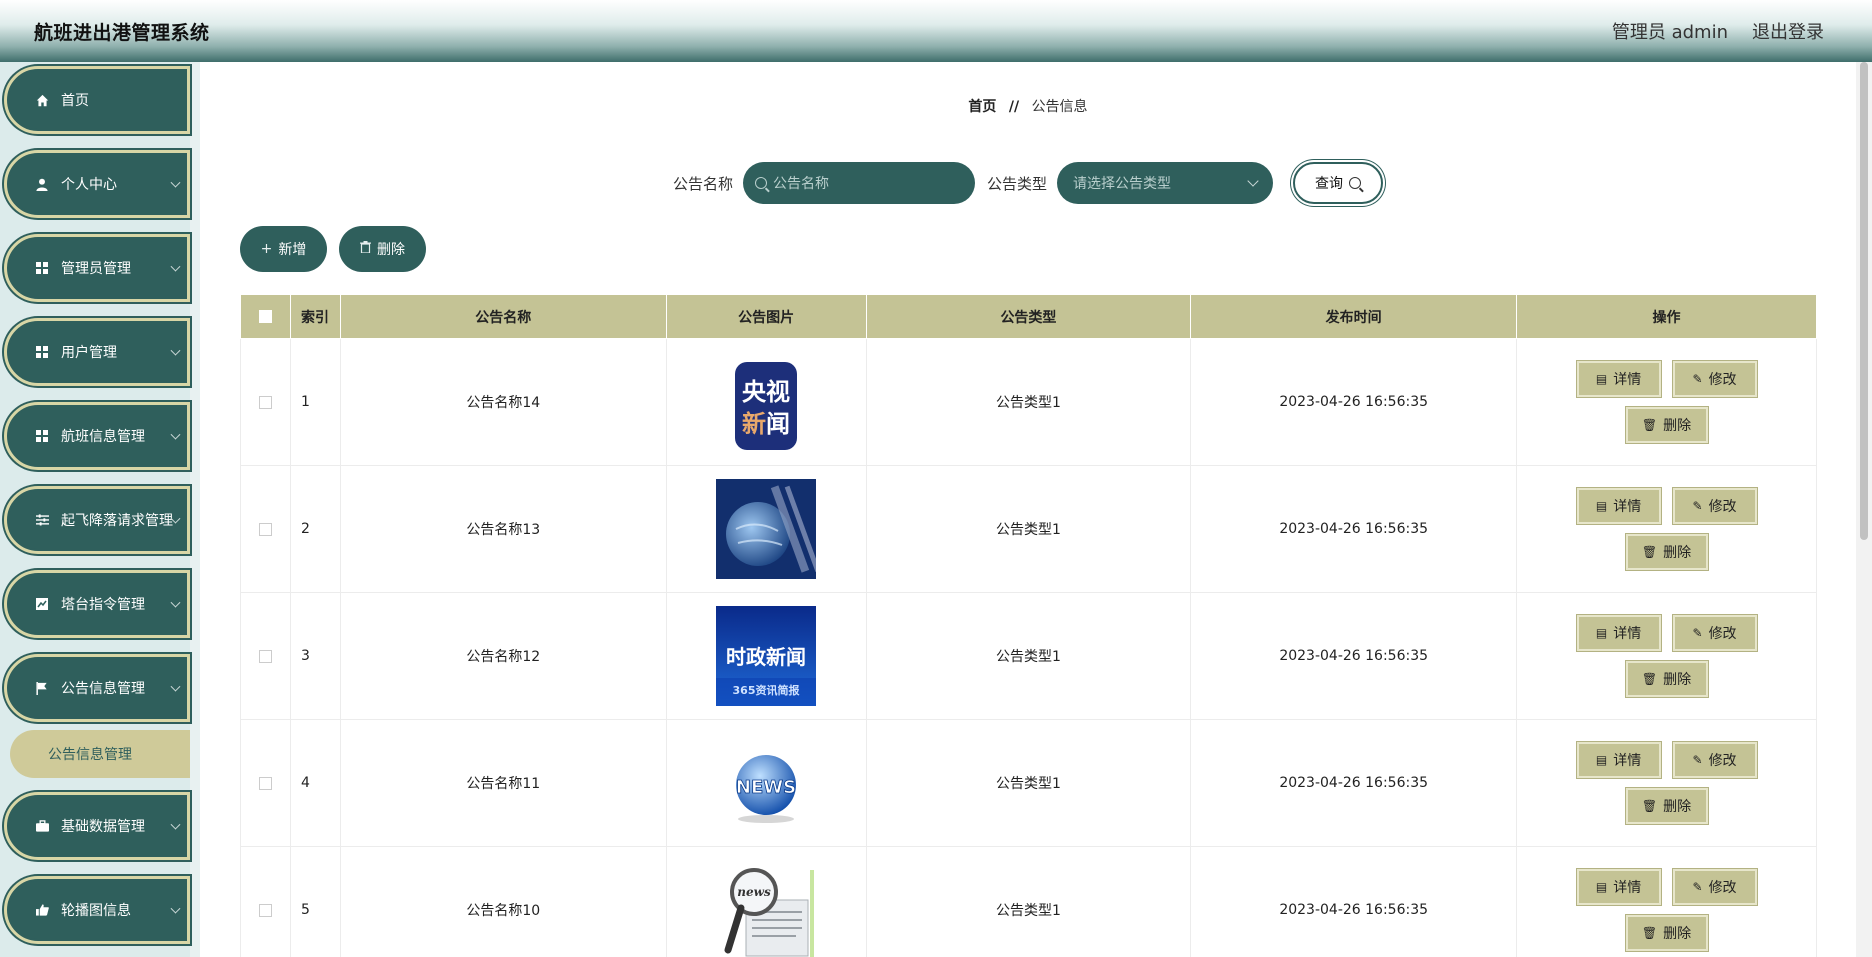 This screenshot has width=1872, height=957. What do you see at coordinates (97, 100) in the screenshot?
I see `sidebar-item-home: 首页` at bounding box center [97, 100].